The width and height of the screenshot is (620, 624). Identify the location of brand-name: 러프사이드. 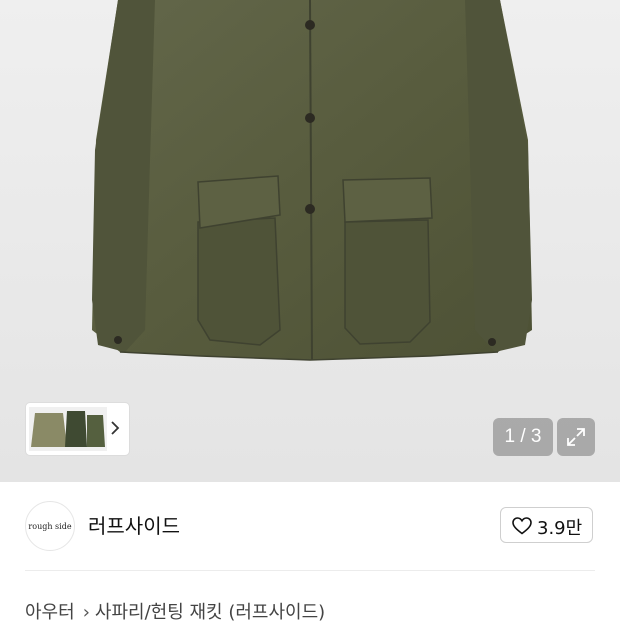
(134, 524).